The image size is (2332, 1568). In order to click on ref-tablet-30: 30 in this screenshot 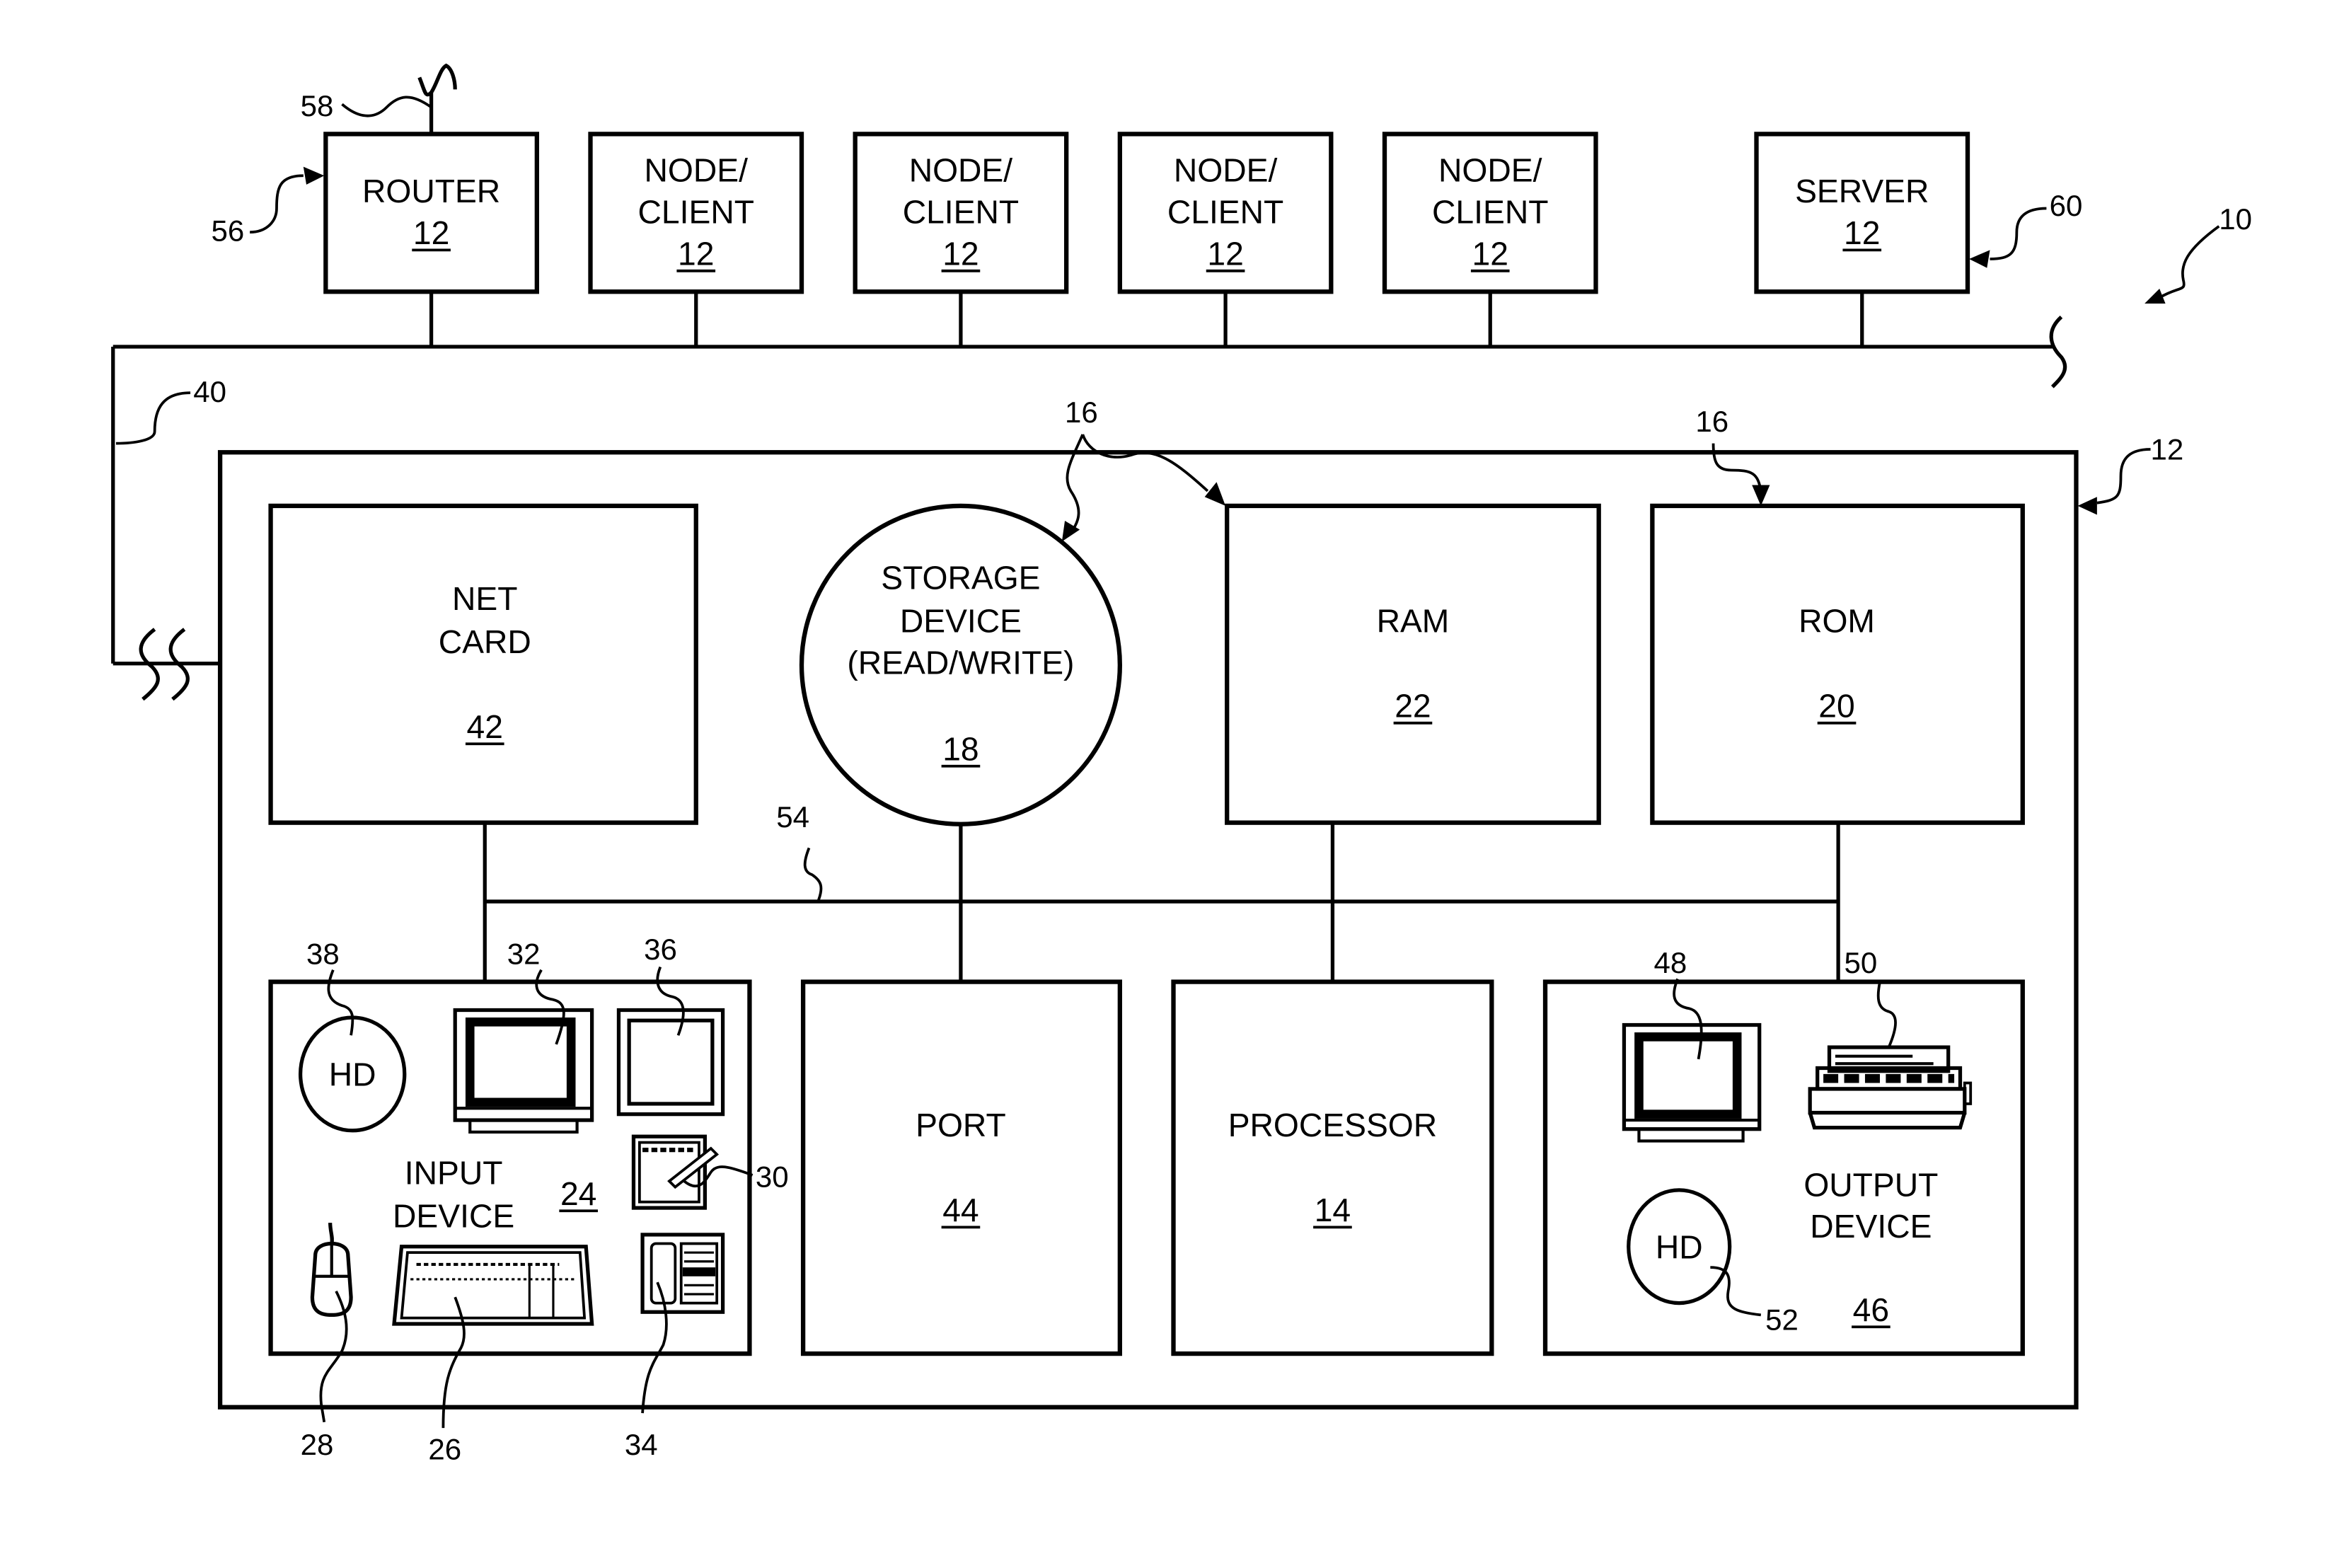, I will do `click(772, 1177)`.